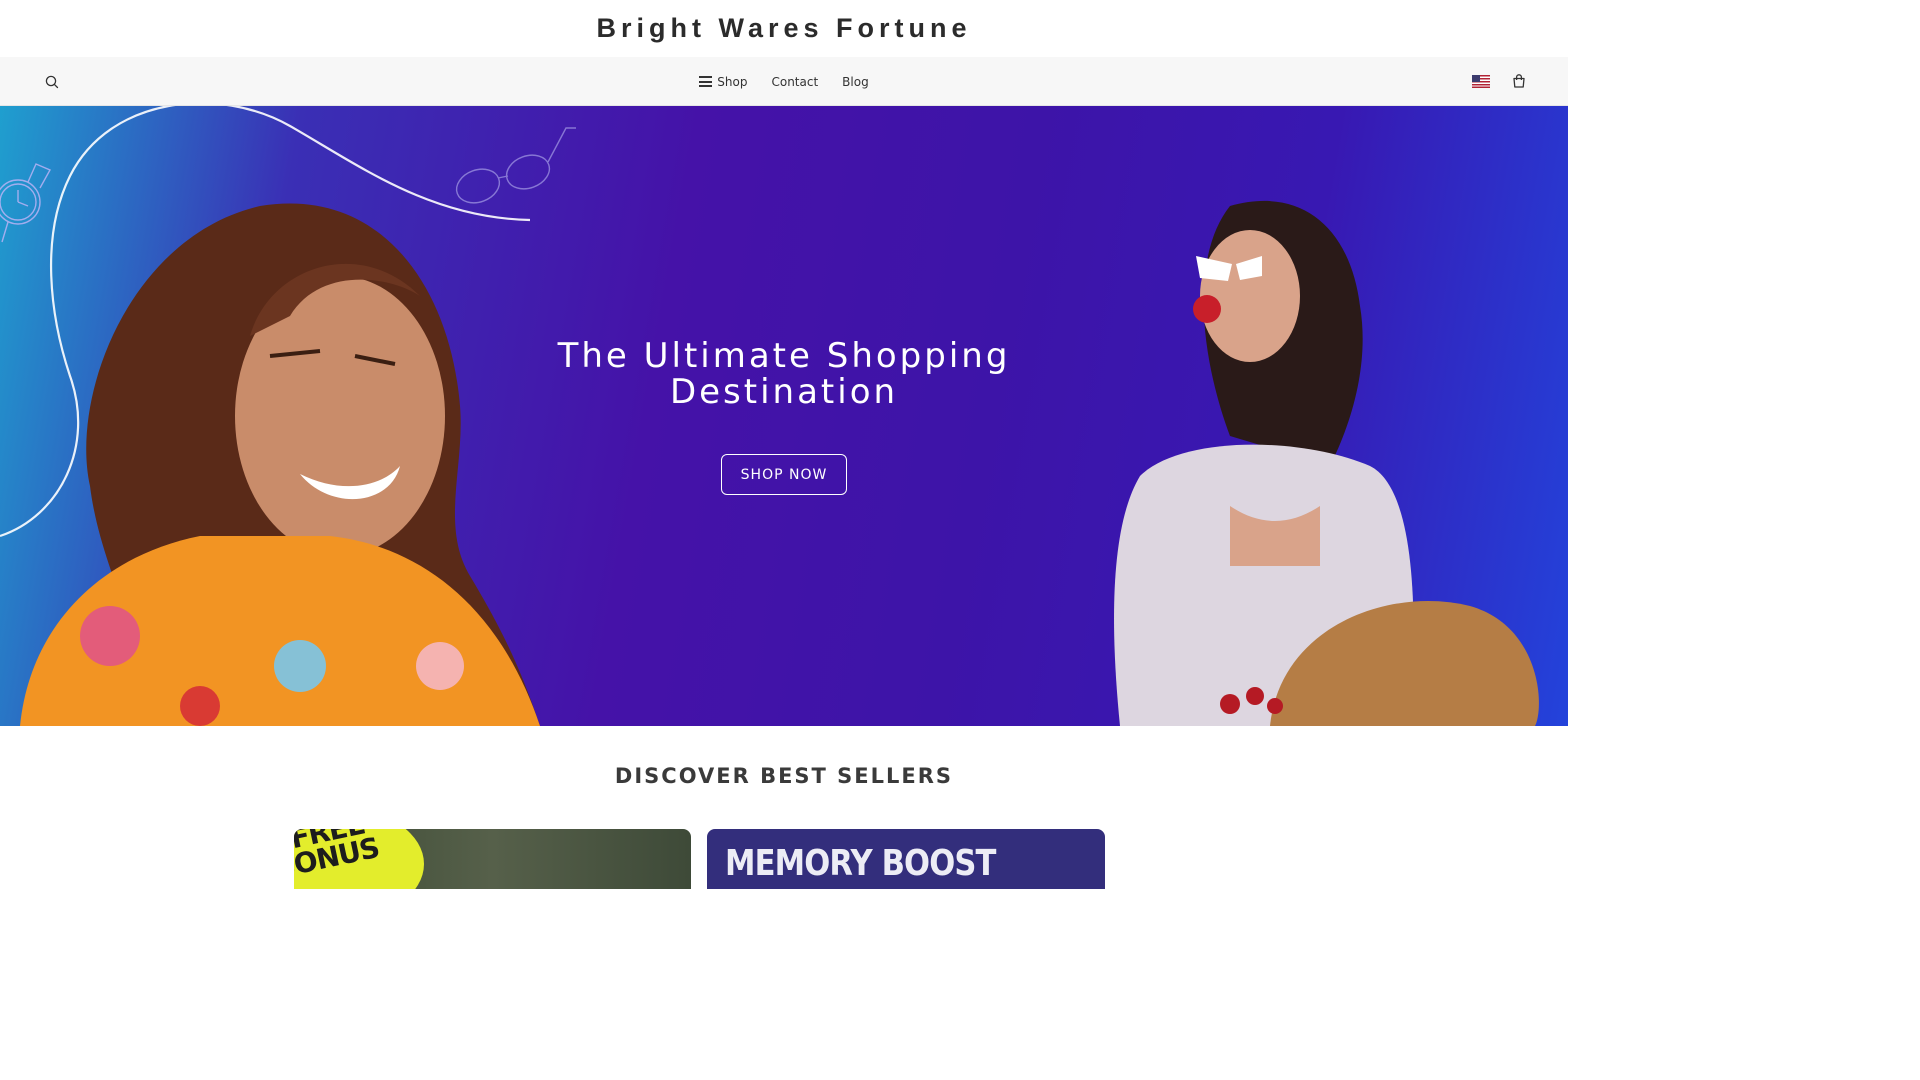 This screenshot has height=1080, width=1920. I want to click on nav-links: Shop Contact Blog, so click(784, 81).